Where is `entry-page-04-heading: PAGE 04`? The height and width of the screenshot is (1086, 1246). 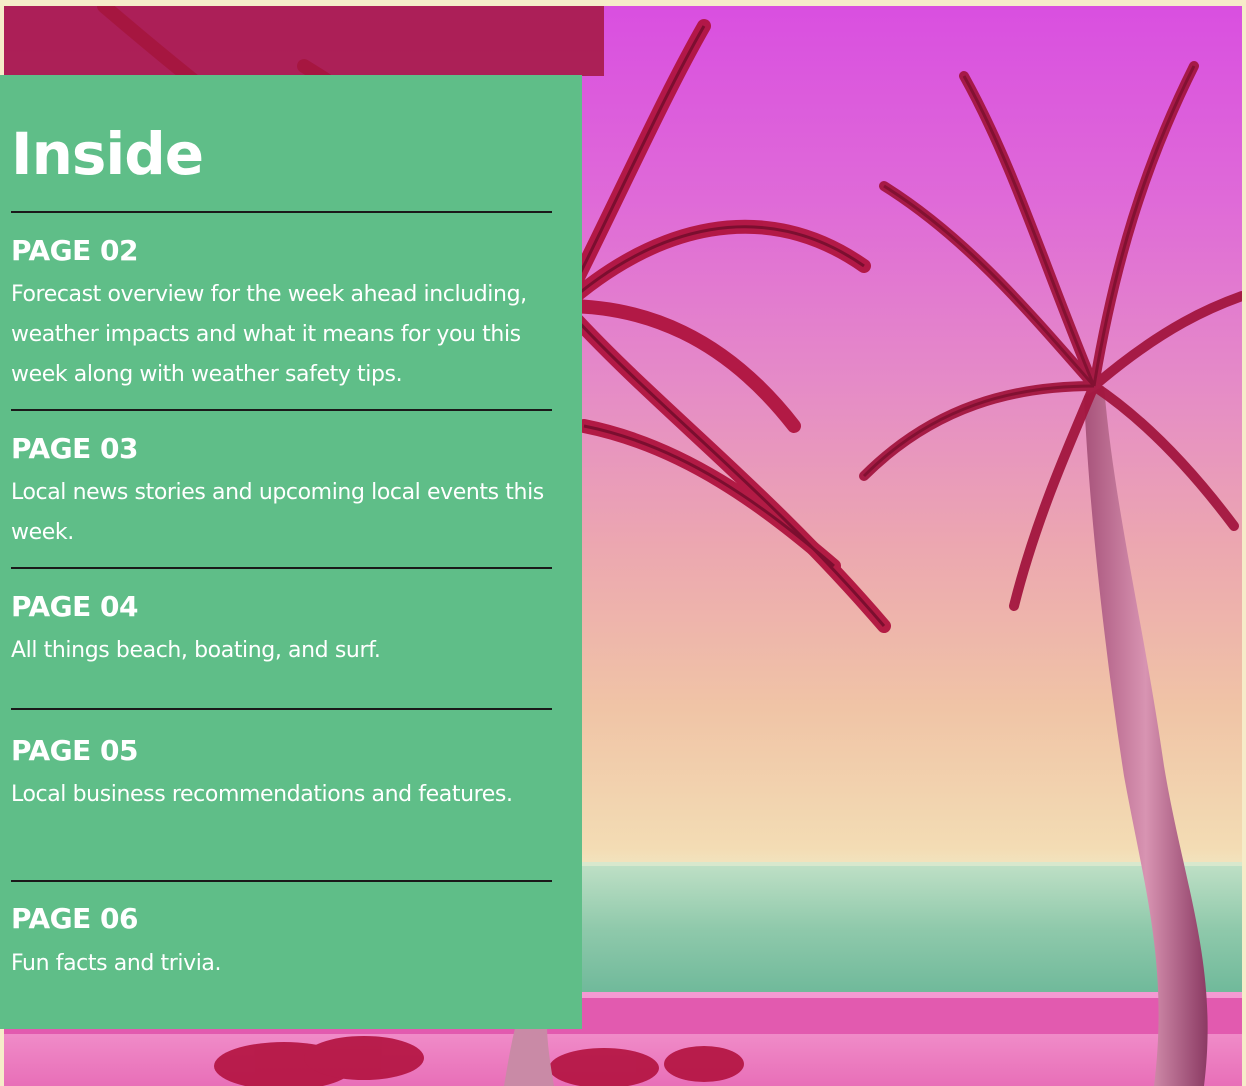
entry-page-04-heading: PAGE 04 is located at coordinates (74, 606).